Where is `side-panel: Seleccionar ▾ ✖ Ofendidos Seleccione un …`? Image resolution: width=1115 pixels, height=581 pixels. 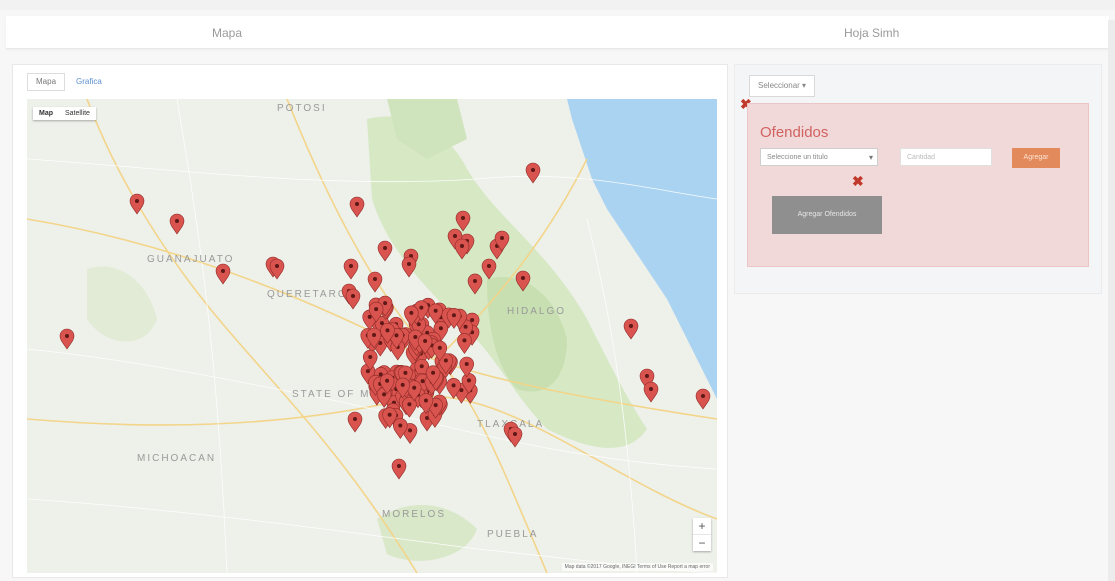 side-panel: Seleccionar ▾ ✖ Ofendidos Seleccione un … is located at coordinates (918, 179).